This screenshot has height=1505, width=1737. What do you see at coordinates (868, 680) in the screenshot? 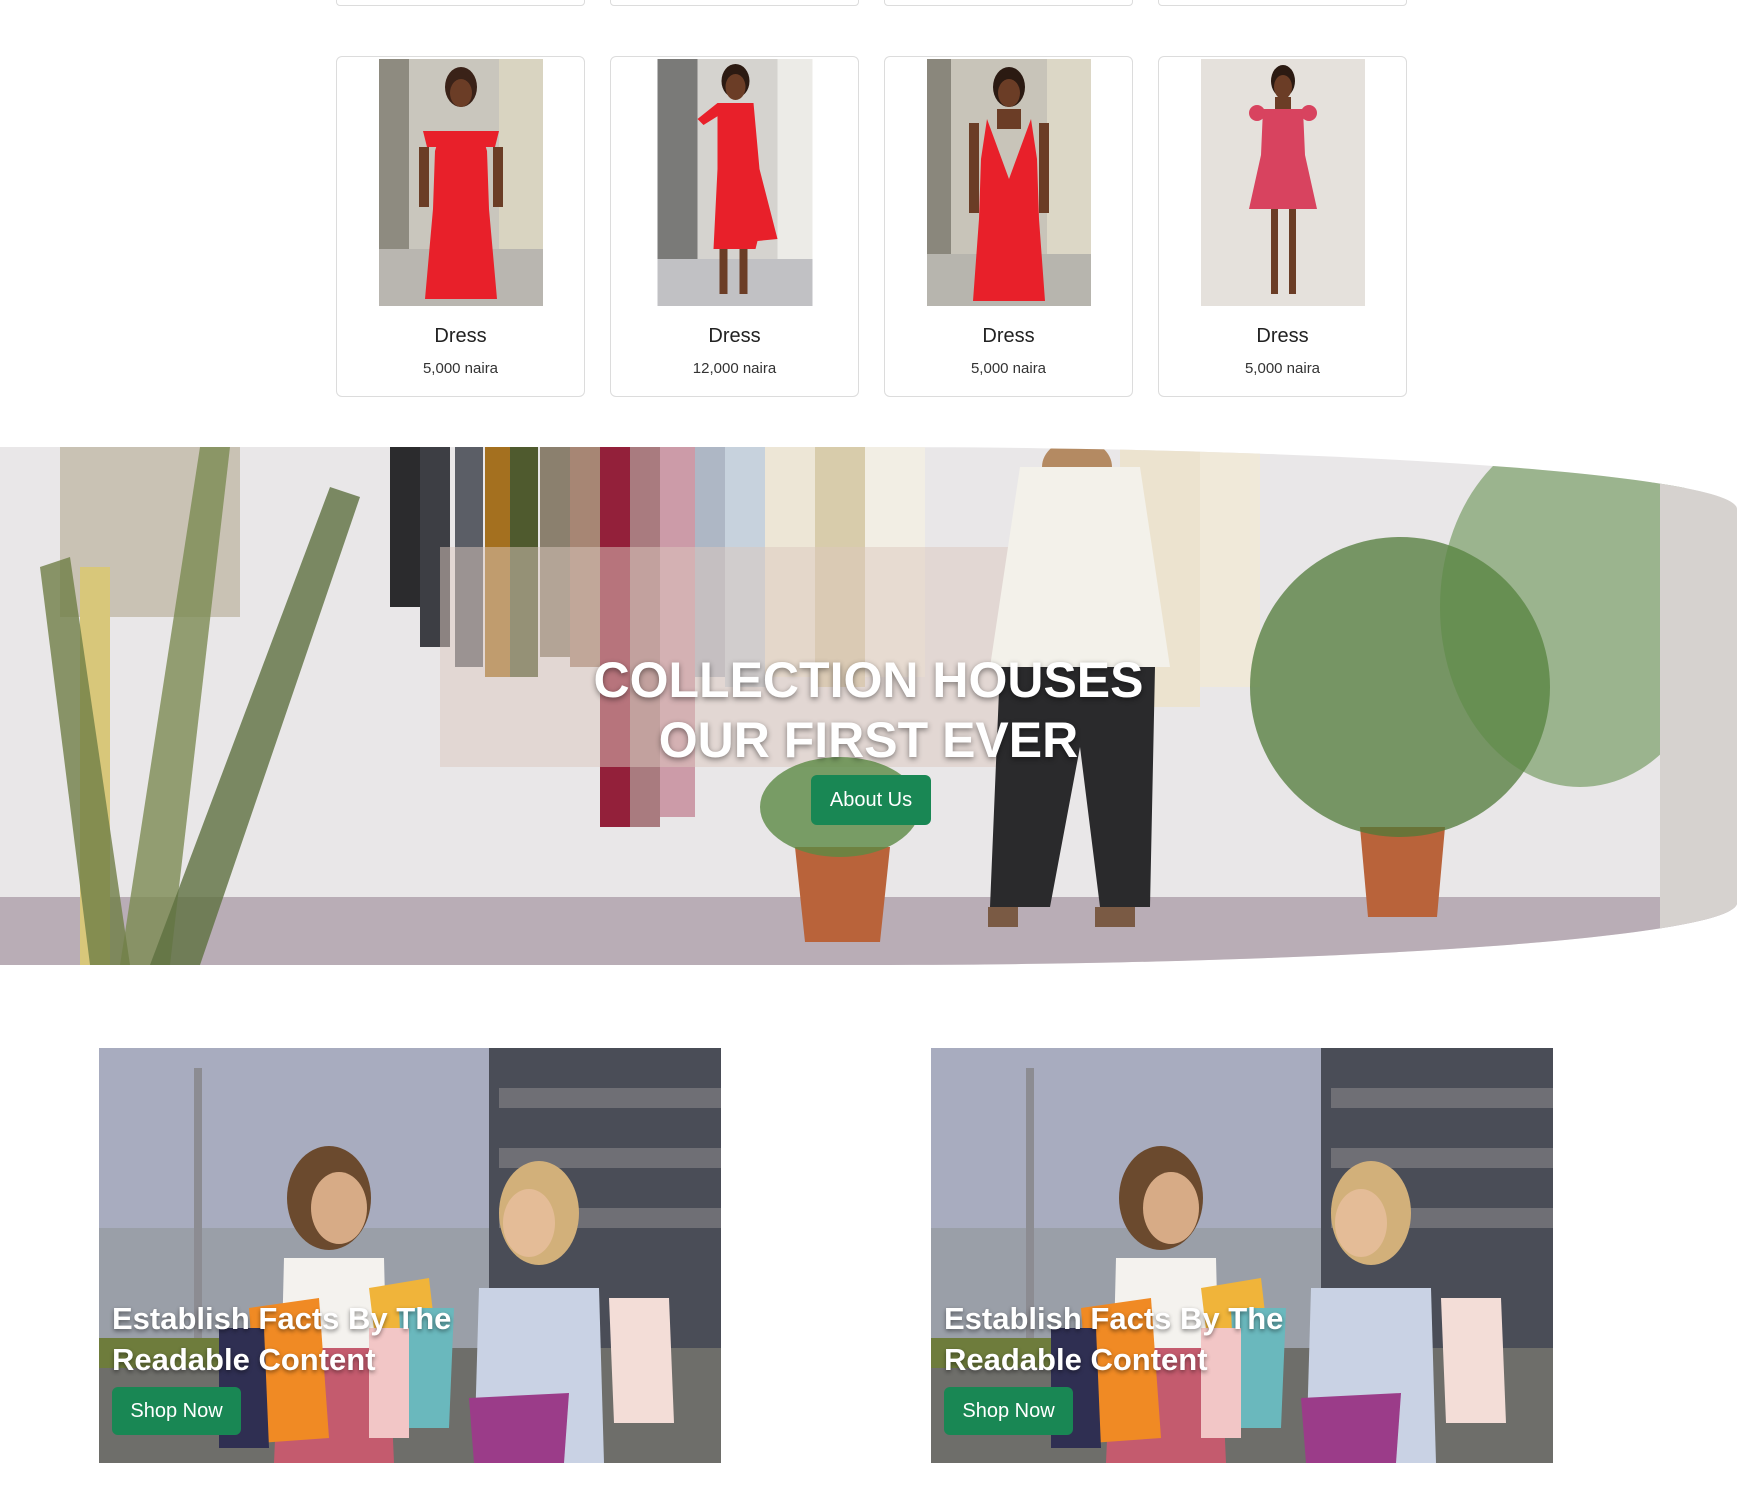
I see `hero-title-line: COLLECTION HOUSES` at bounding box center [868, 680].